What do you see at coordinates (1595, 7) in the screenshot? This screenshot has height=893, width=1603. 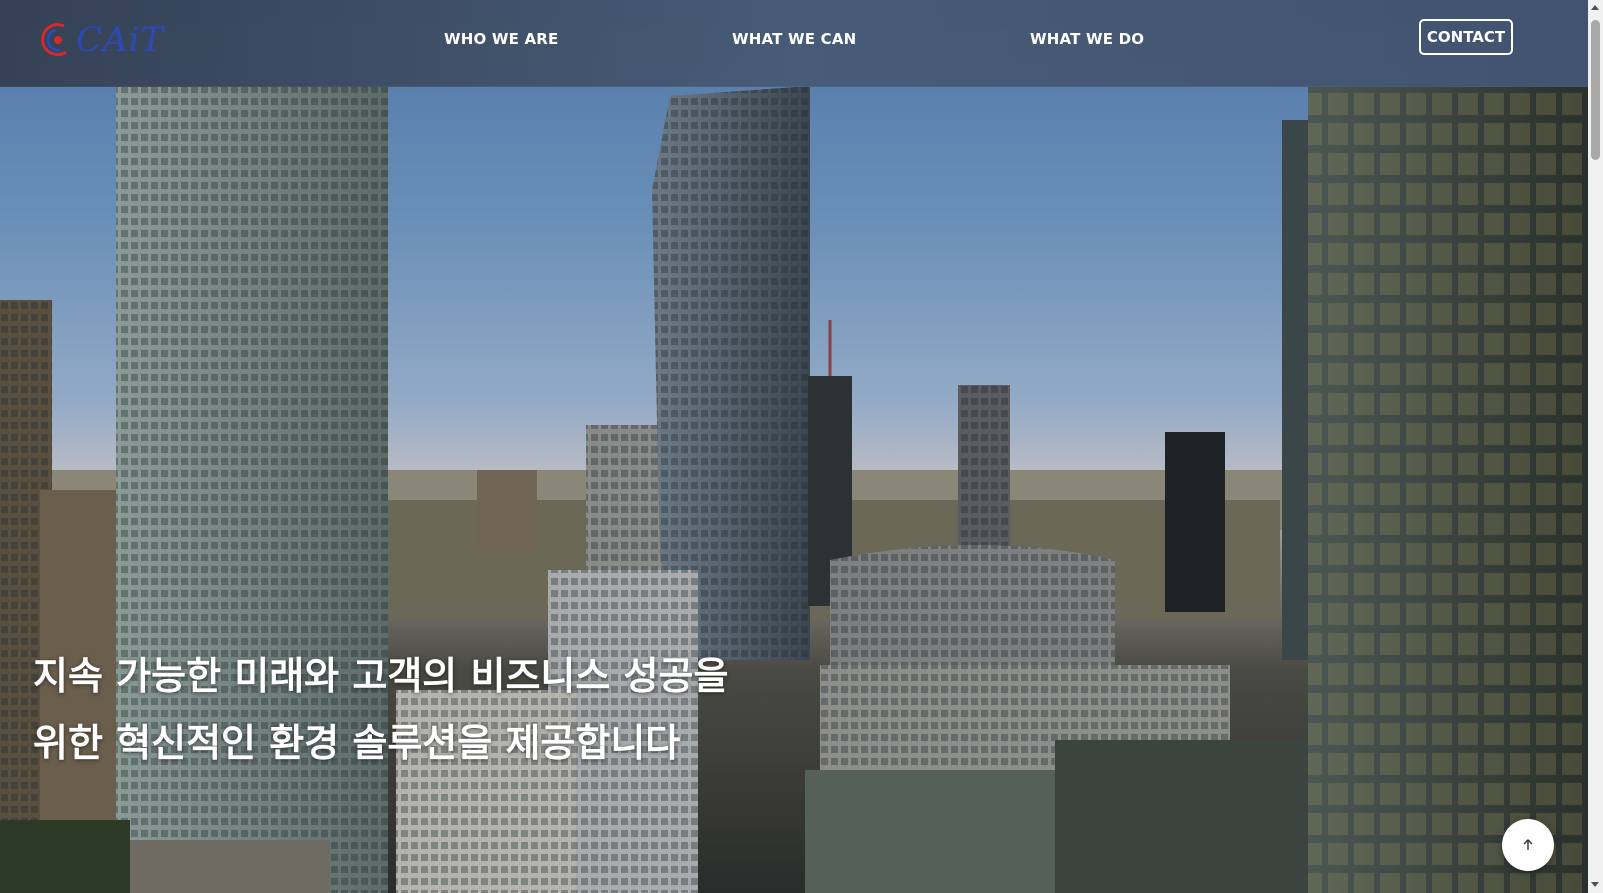 I see `scrollbar-up-arrow-icon` at bounding box center [1595, 7].